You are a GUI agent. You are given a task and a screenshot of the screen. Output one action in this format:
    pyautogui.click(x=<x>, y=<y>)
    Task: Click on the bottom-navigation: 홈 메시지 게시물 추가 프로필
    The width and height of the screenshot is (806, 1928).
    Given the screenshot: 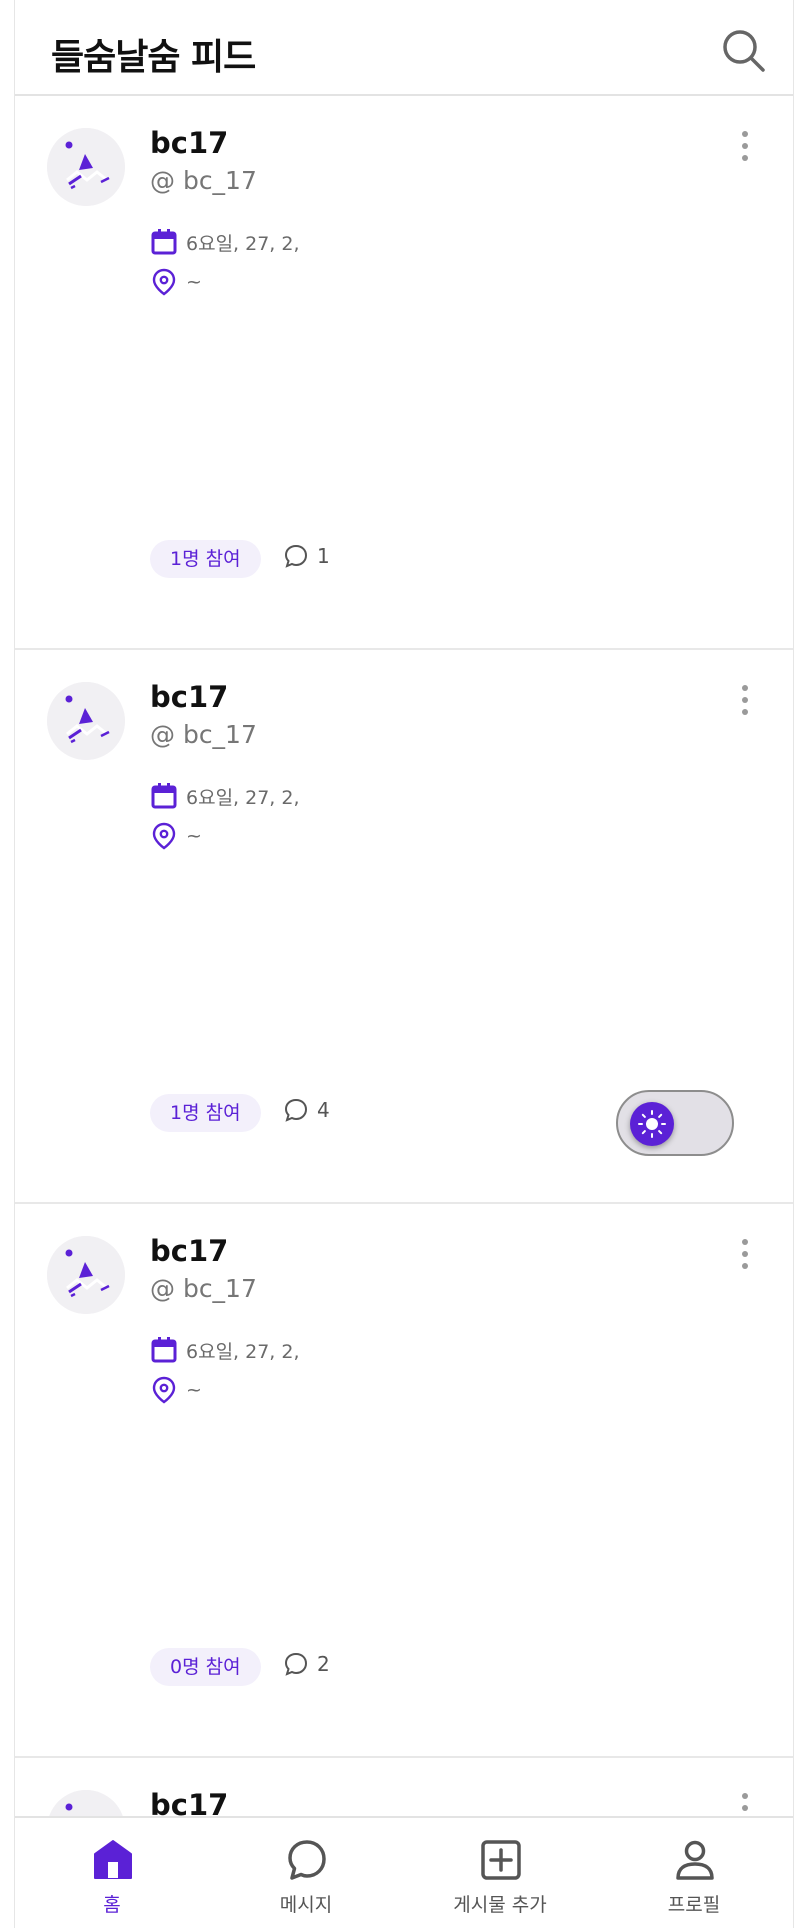 What is the action you would take?
    pyautogui.click(x=404, y=1872)
    